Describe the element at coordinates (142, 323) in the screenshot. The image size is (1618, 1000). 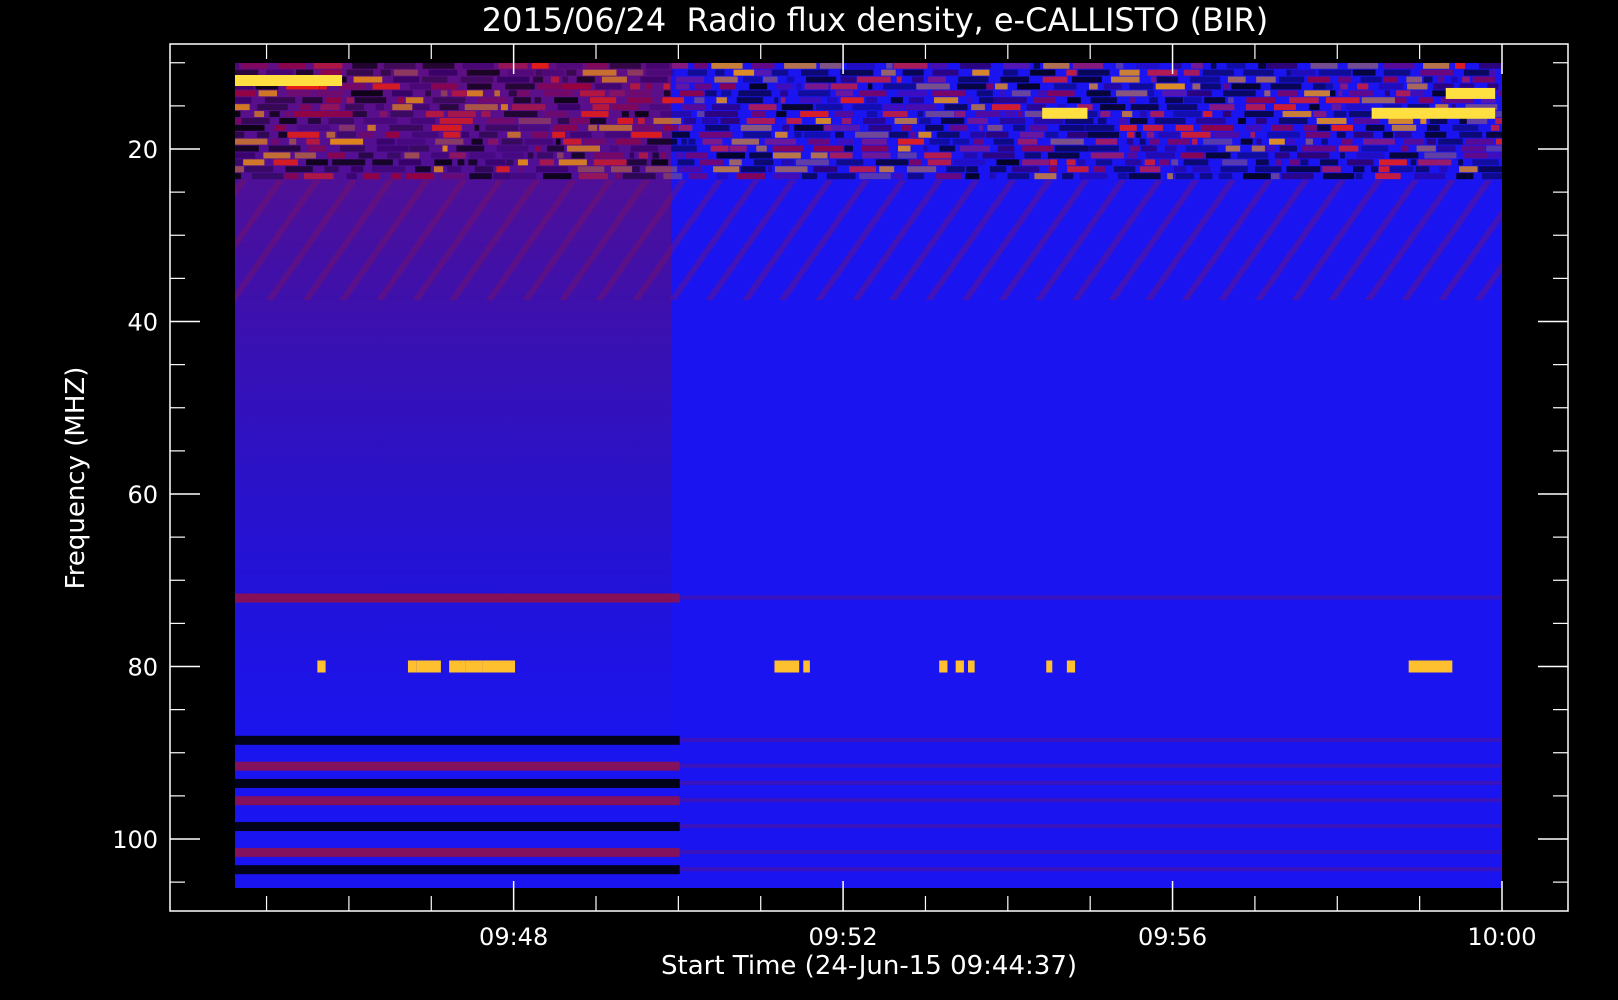
I see `y-tick-label: 40` at that location.